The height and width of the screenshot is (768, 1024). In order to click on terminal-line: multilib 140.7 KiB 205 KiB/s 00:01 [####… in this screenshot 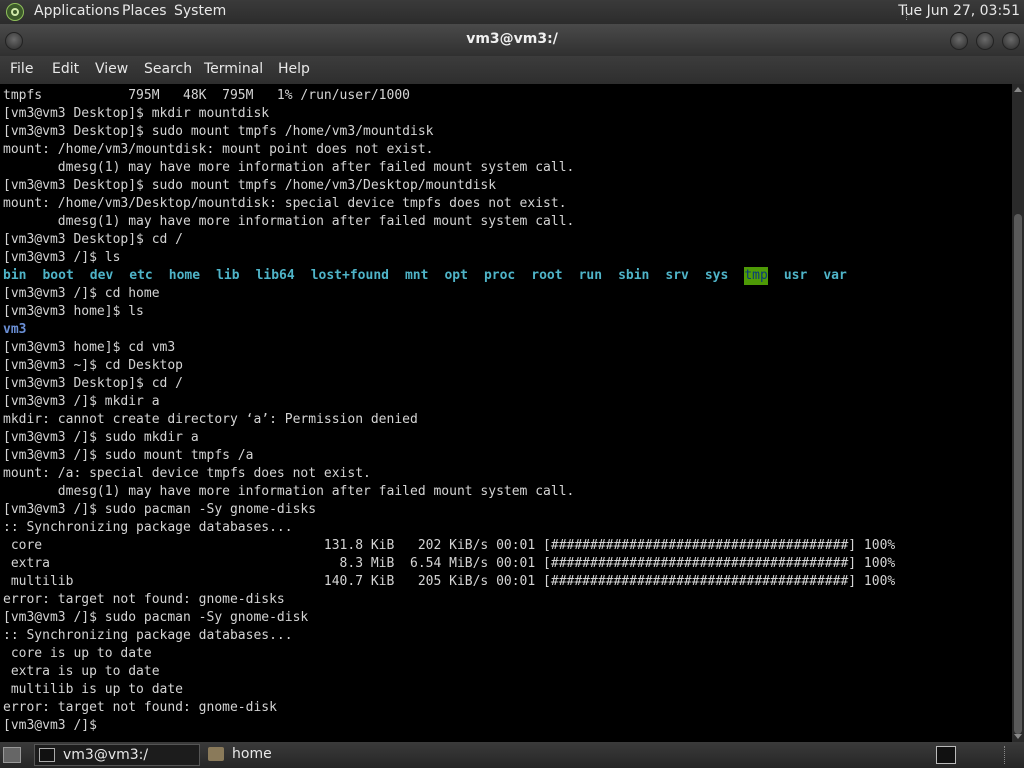, I will do `click(449, 581)`.